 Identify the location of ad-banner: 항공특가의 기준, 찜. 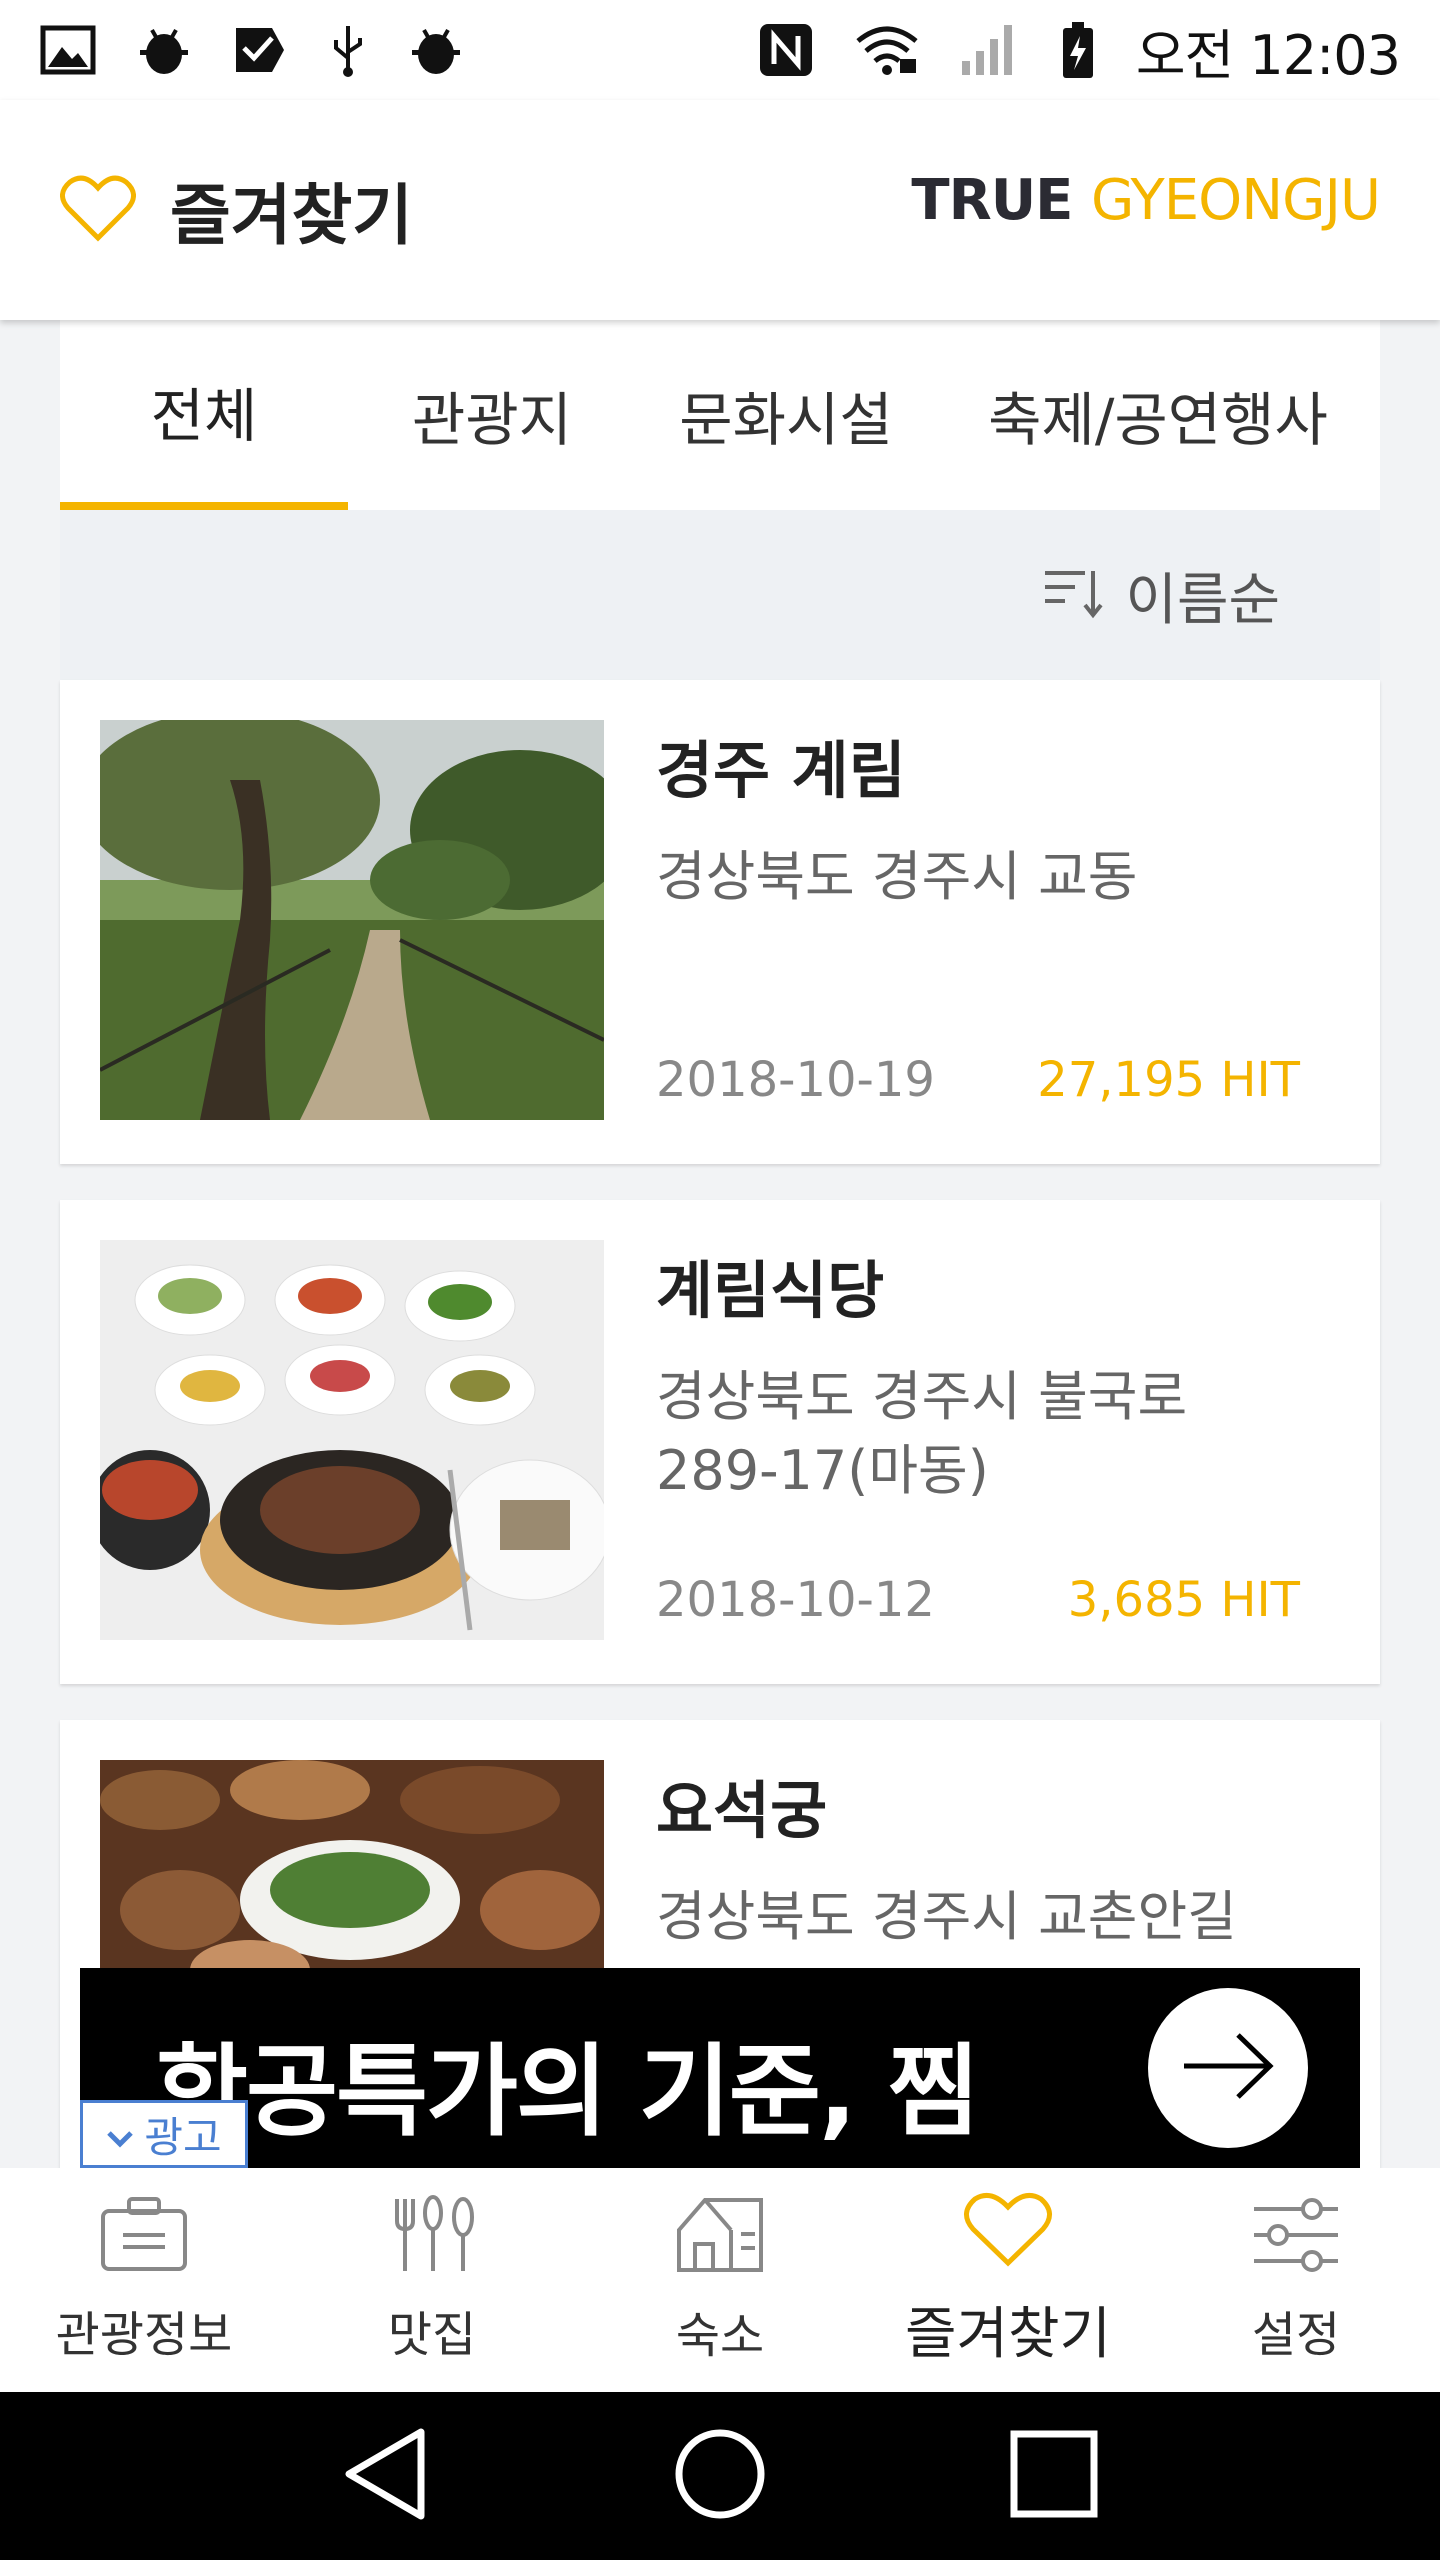
(720, 2068).